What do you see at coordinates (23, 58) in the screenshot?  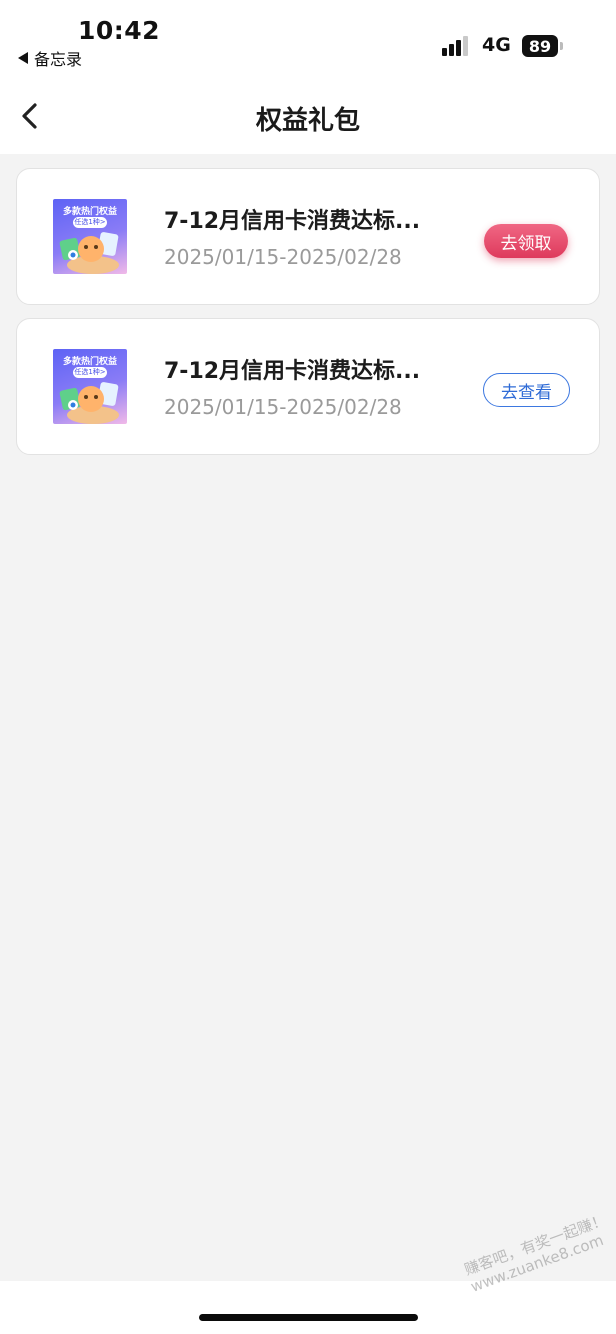 I see `back-triangle-icon` at bounding box center [23, 58].